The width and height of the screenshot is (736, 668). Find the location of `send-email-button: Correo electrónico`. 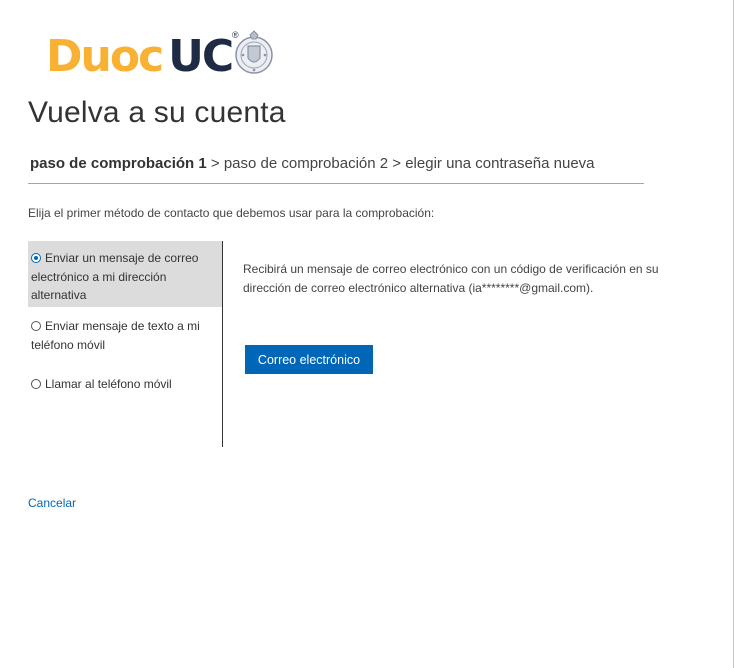

send-email-button: Correo electrónico is located at coordinates (309, 359).